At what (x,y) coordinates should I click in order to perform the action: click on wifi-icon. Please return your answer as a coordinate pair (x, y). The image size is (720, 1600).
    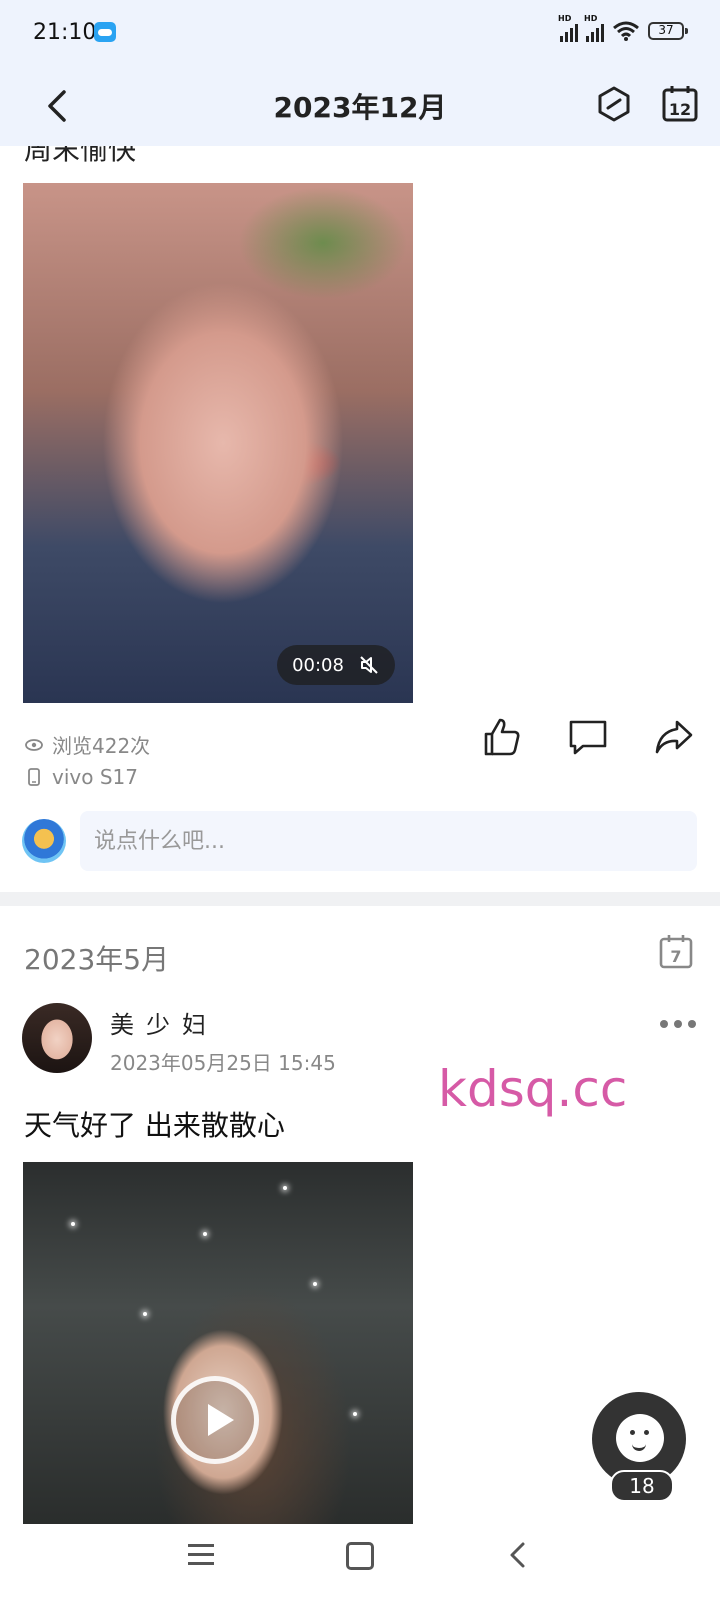
    Looking at the image, I should click on (626, 31).